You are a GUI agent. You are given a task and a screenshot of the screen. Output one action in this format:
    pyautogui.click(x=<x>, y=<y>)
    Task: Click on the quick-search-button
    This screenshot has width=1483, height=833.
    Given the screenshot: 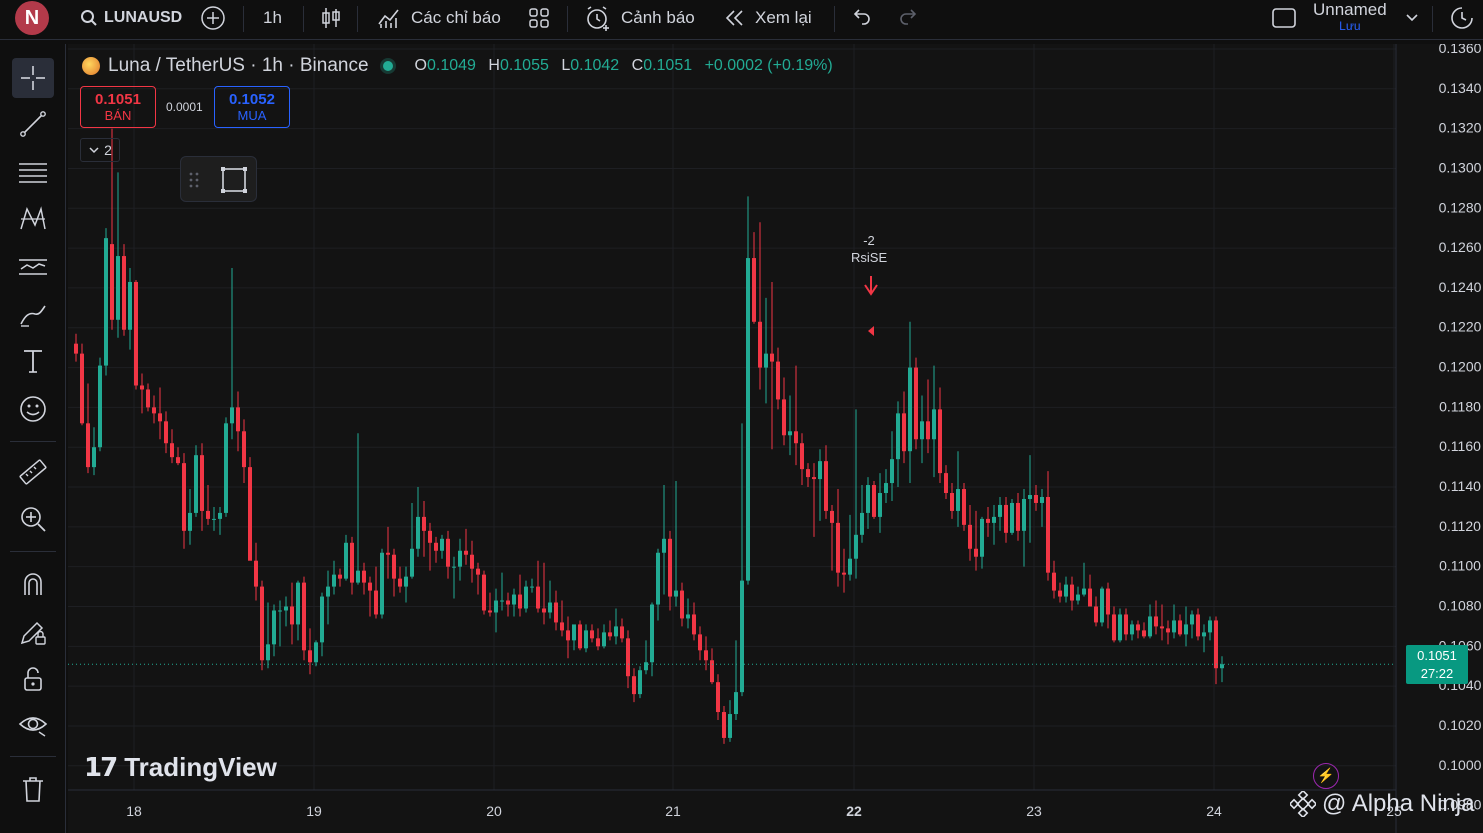 What is the action you would take?
    pyautogui.click(x=1462, y=18)
    